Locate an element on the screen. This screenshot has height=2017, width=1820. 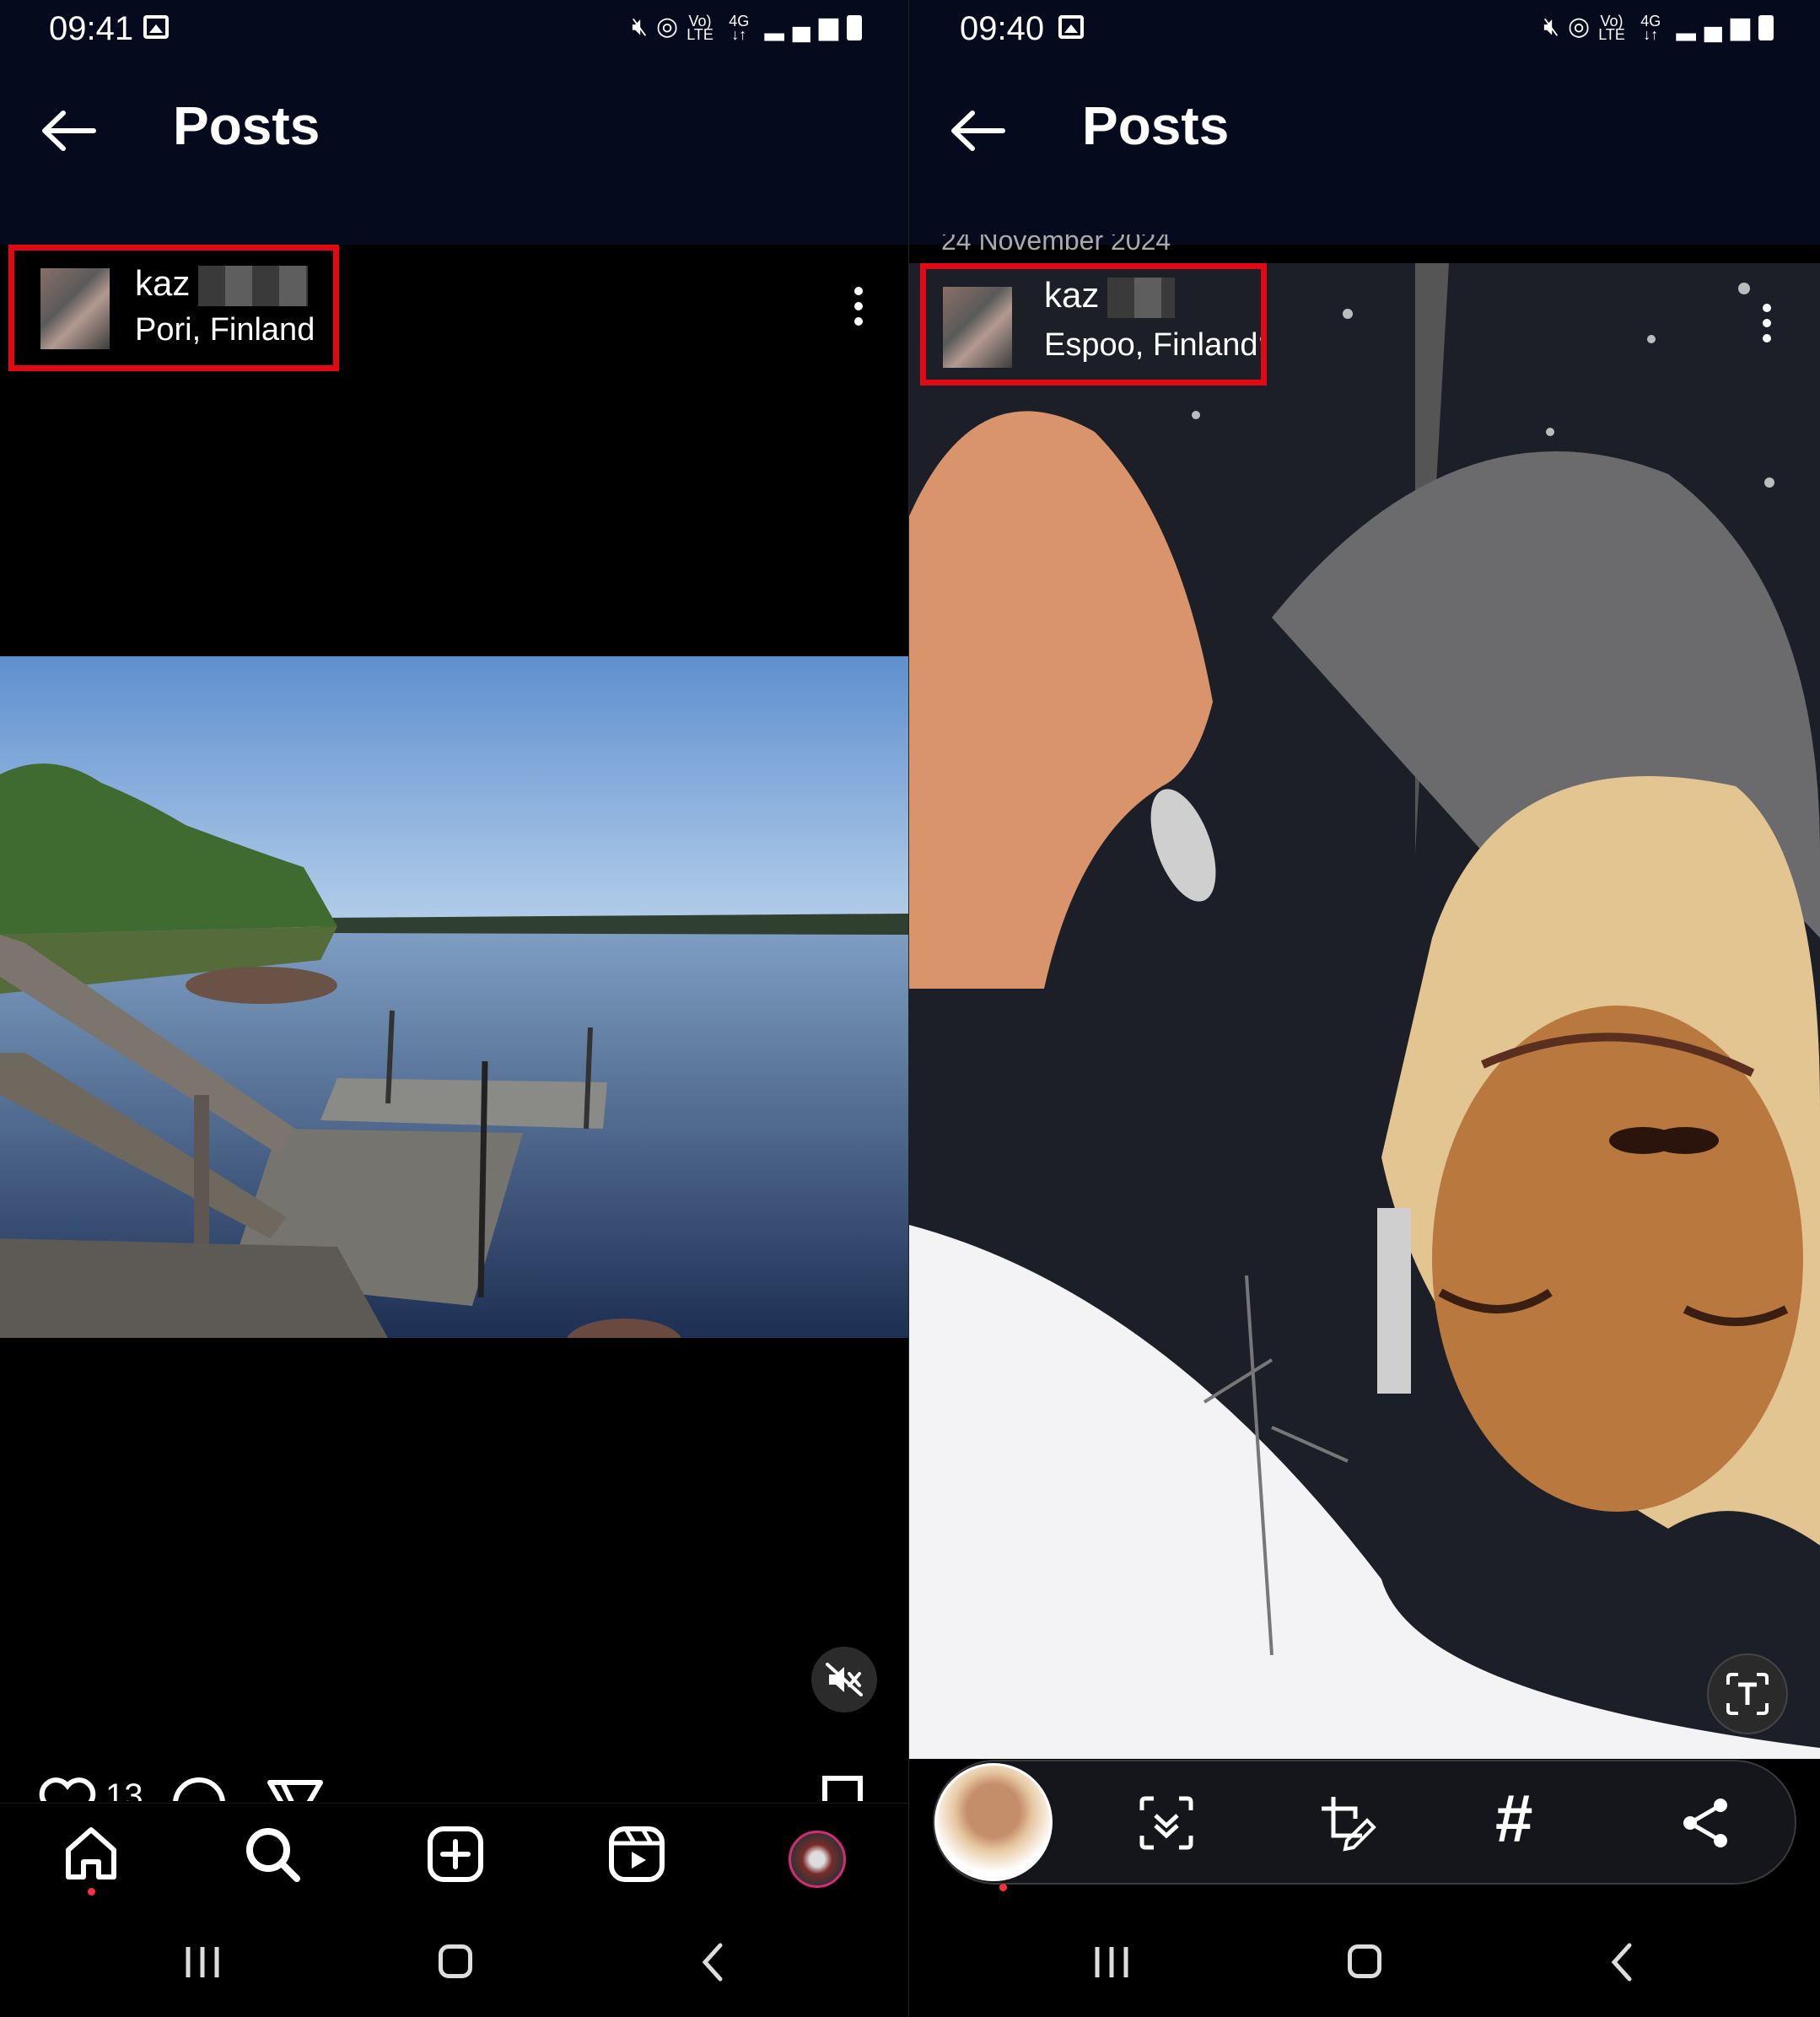
scan-icon is located at coordinates (1167, 1823).